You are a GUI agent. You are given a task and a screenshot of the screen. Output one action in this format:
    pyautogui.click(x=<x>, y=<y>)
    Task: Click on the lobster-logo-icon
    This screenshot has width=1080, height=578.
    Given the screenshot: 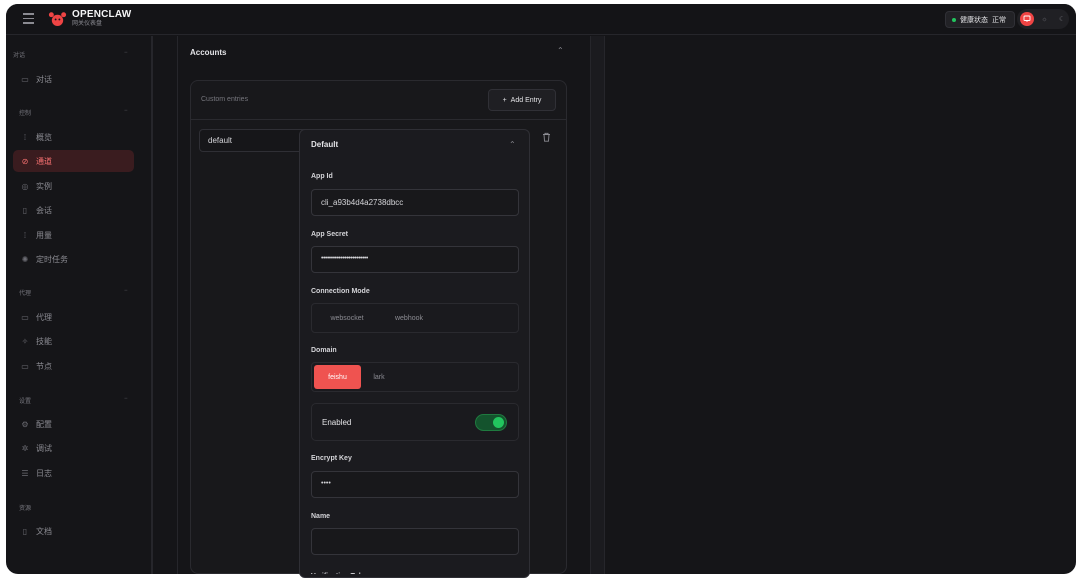 What is the action you would take?
    pyautogui.click(x=57, y=19)
    